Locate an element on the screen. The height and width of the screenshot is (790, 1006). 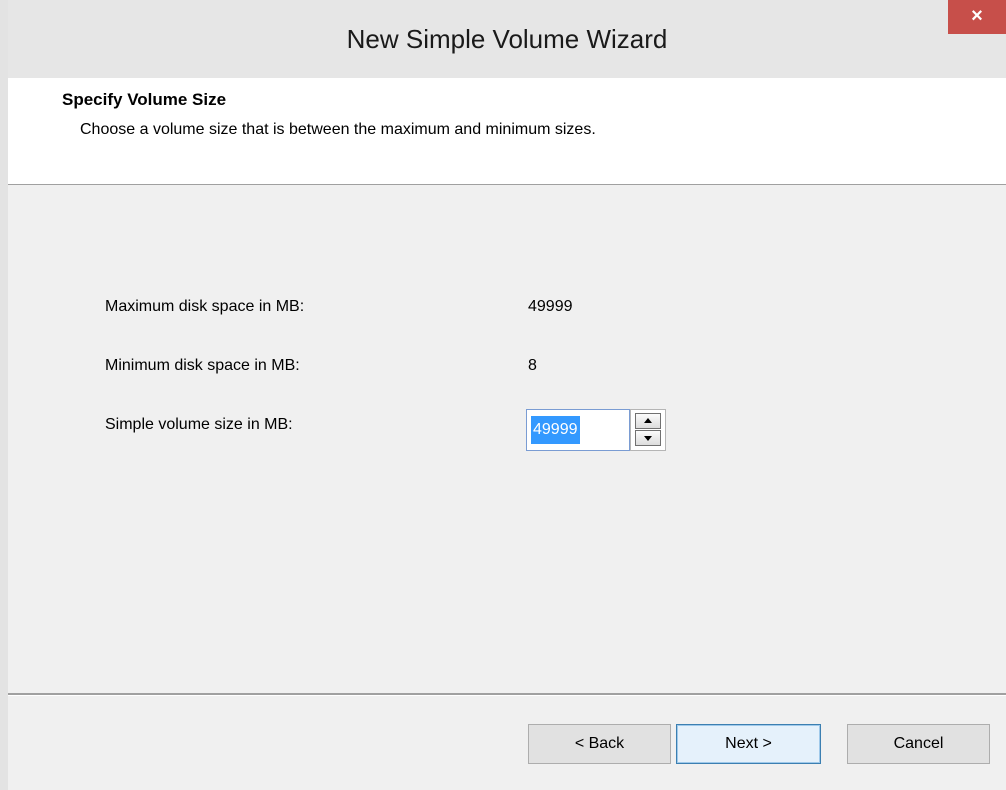
arrow-up-icon is located at coordinates (648, 420).